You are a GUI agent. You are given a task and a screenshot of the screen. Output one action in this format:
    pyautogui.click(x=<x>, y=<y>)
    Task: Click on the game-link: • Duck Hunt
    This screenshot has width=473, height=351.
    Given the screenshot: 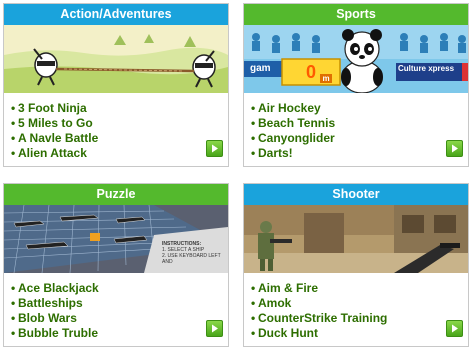 What is the action you would take?
    pyautogui.click(x=319, y=333)
    